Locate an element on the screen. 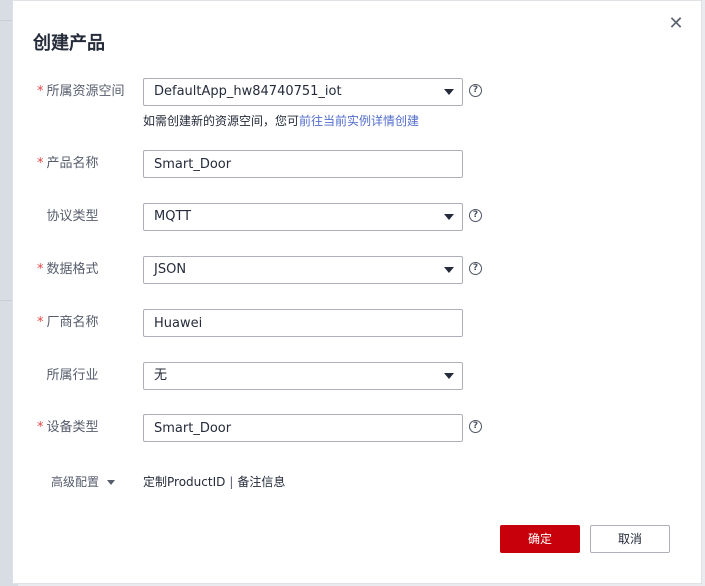 This screenshot has width=705, height=586. device-type-label: * 设备类型 is located at coordinates (68, 427).